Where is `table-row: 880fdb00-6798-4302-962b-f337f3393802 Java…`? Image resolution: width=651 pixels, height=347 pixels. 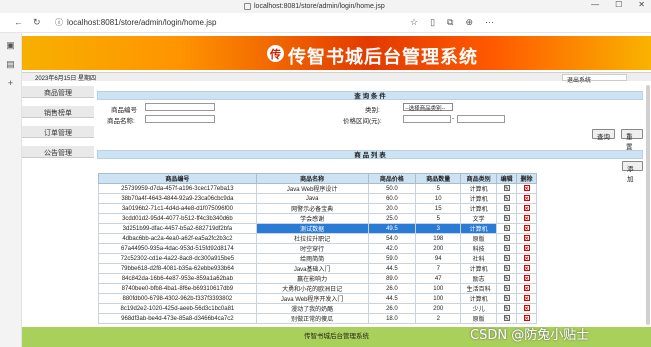
table-row: 880fdb00-6798-4302-962b-f337f3393802 Java… is located at coordinates (317, 298).